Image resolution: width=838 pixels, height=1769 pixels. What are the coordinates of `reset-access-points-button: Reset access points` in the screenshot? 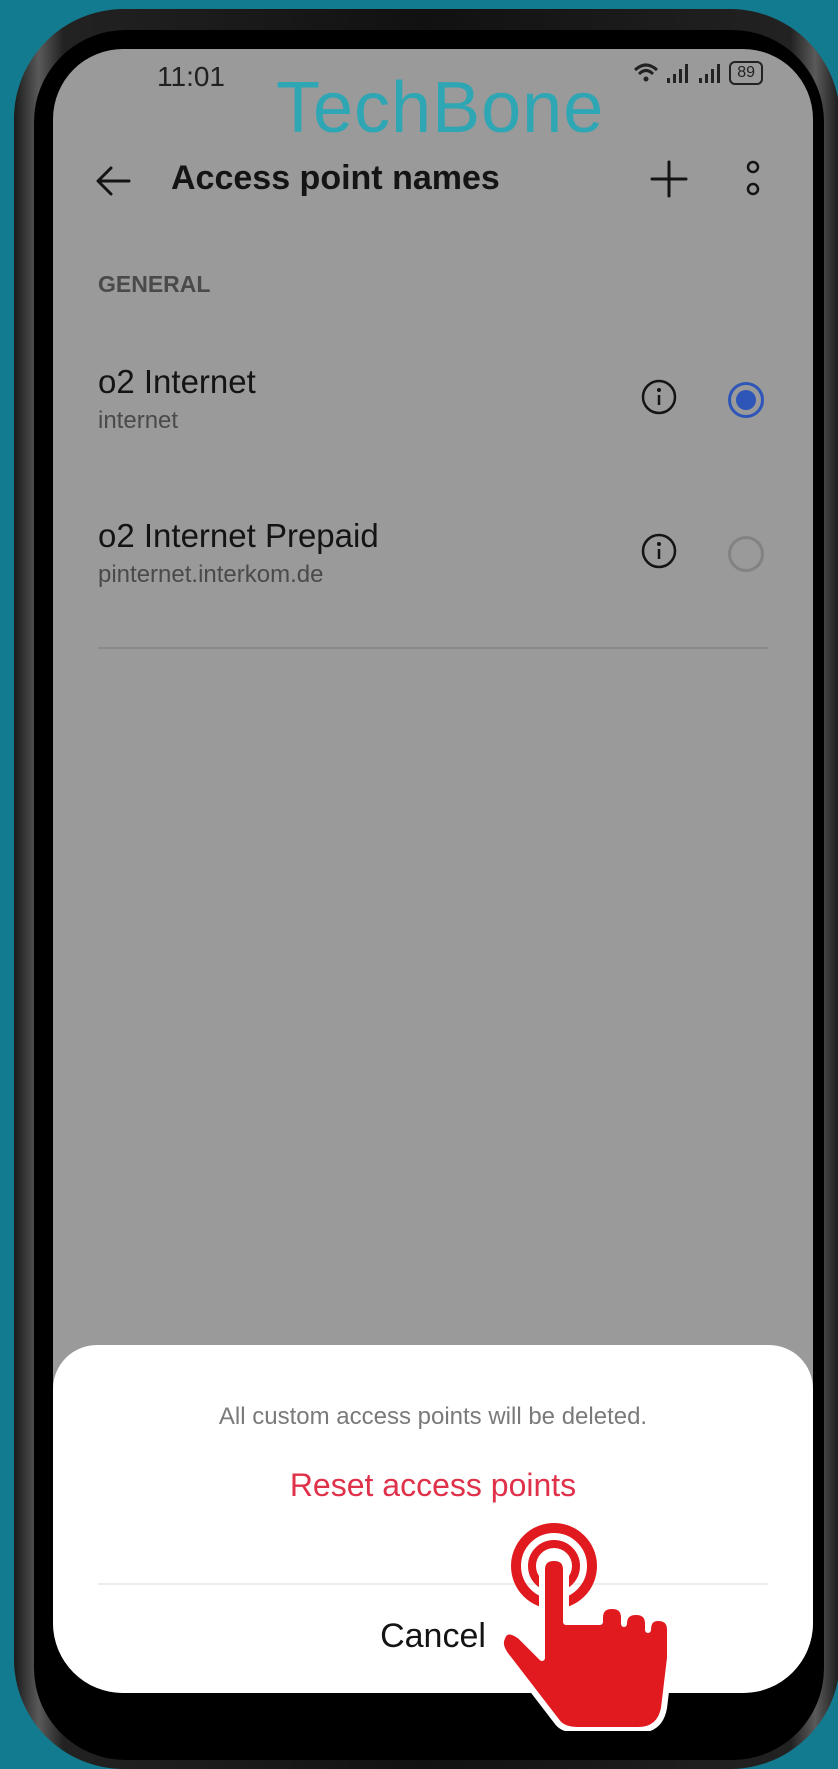 It's located at (433, 1485).